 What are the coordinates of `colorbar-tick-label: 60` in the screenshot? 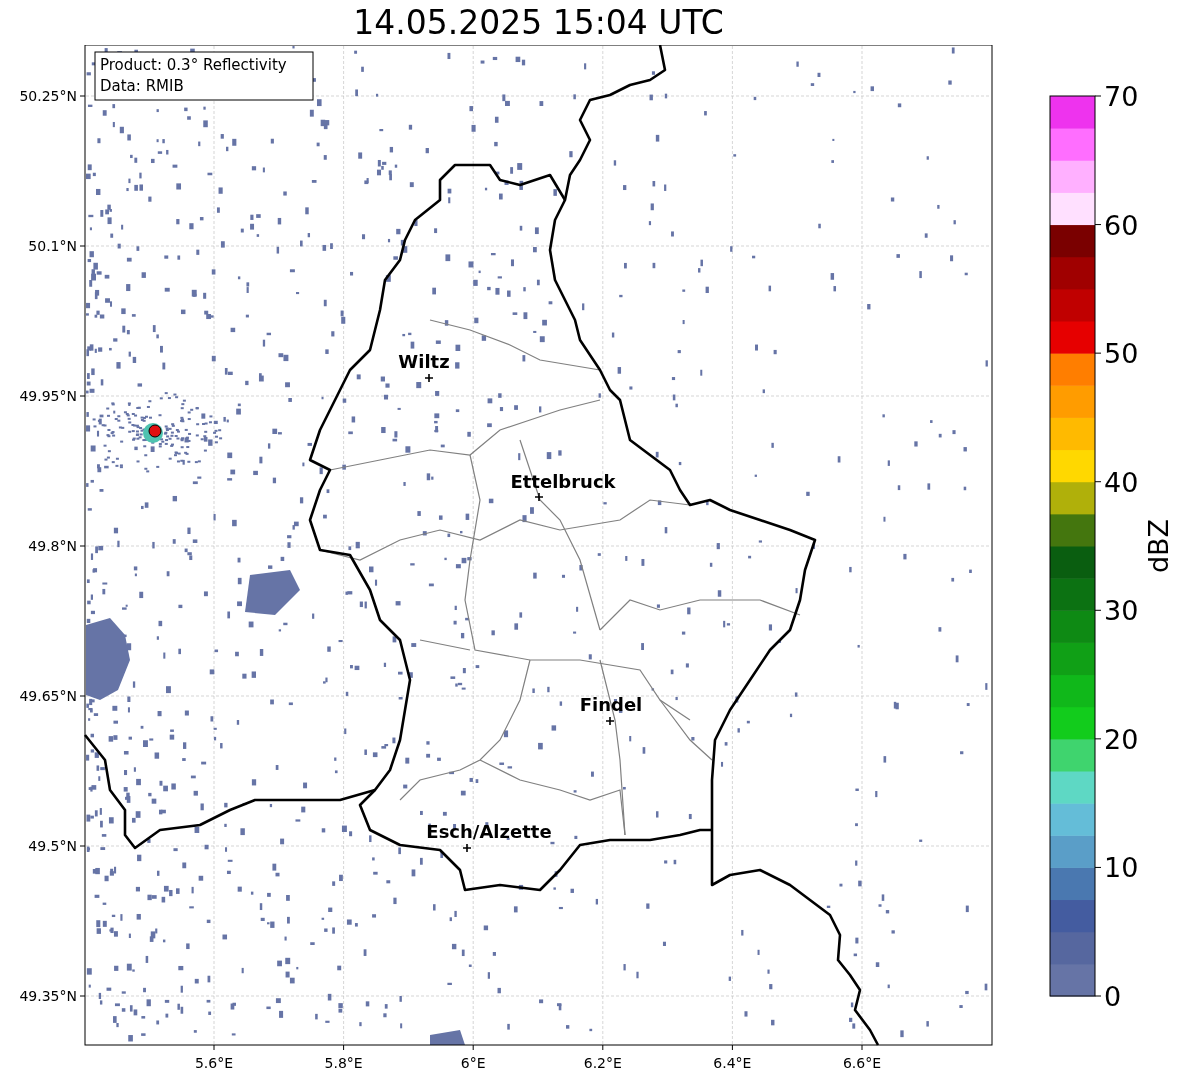 It's located at (1121, 225).